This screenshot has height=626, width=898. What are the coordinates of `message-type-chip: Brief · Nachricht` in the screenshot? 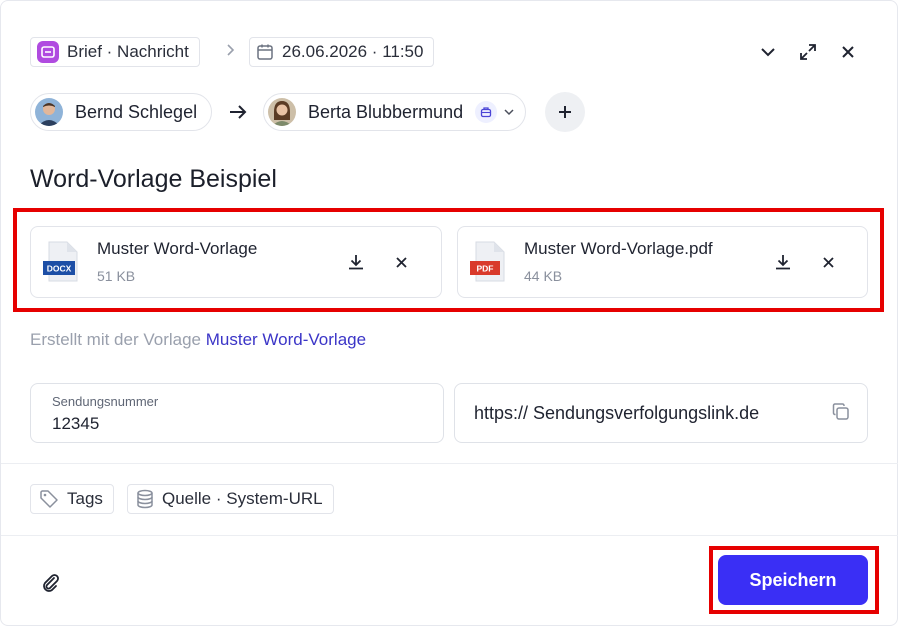 It's located at (115, 52).